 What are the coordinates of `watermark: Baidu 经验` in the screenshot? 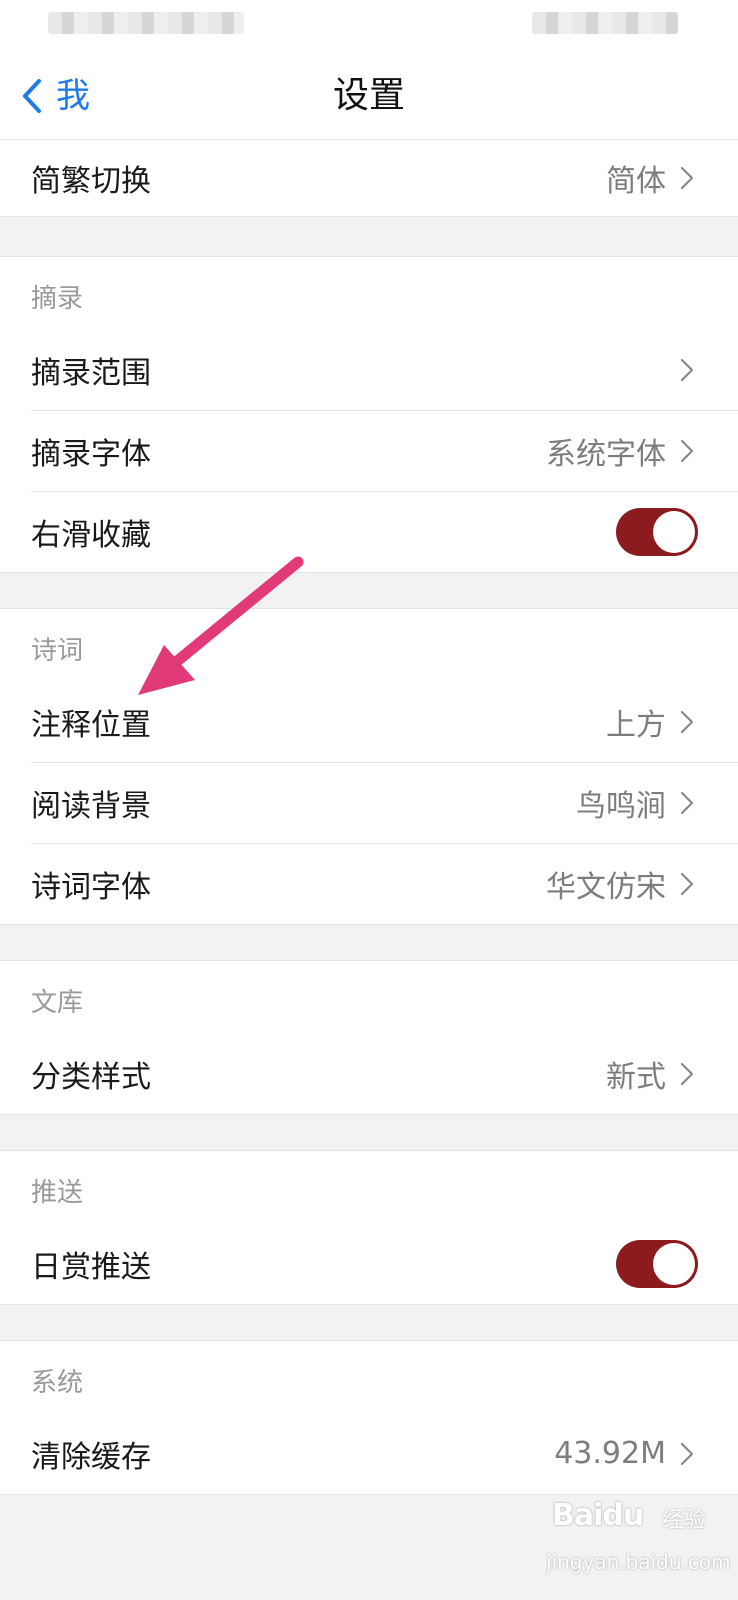 It's located at (642, 1518).